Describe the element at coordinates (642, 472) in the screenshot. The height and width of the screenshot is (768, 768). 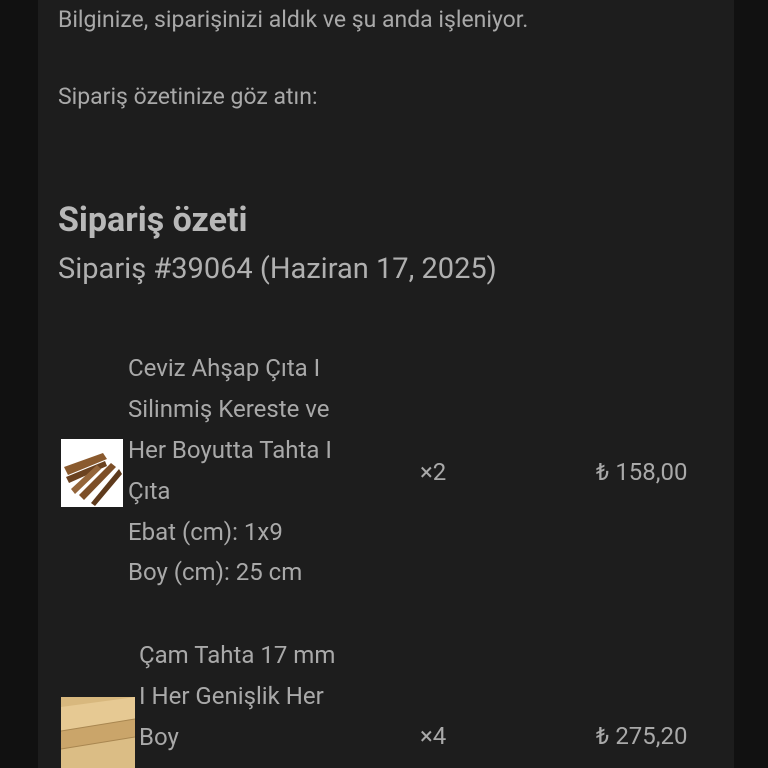
I see `item-price: ₺ 158,00` at that location.